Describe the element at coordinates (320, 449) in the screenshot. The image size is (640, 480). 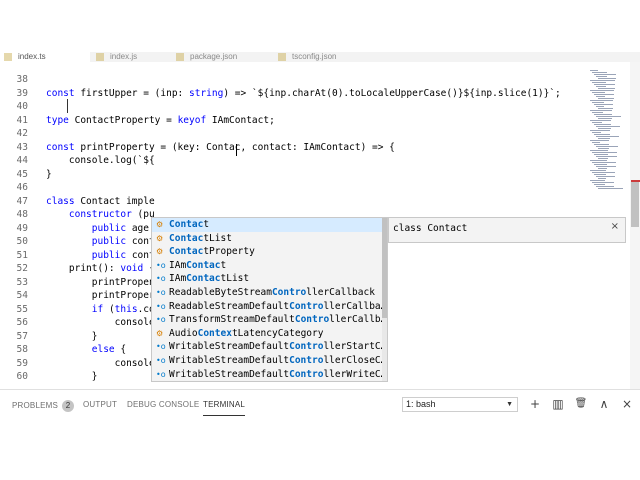
I see `terminal-area` at that location.